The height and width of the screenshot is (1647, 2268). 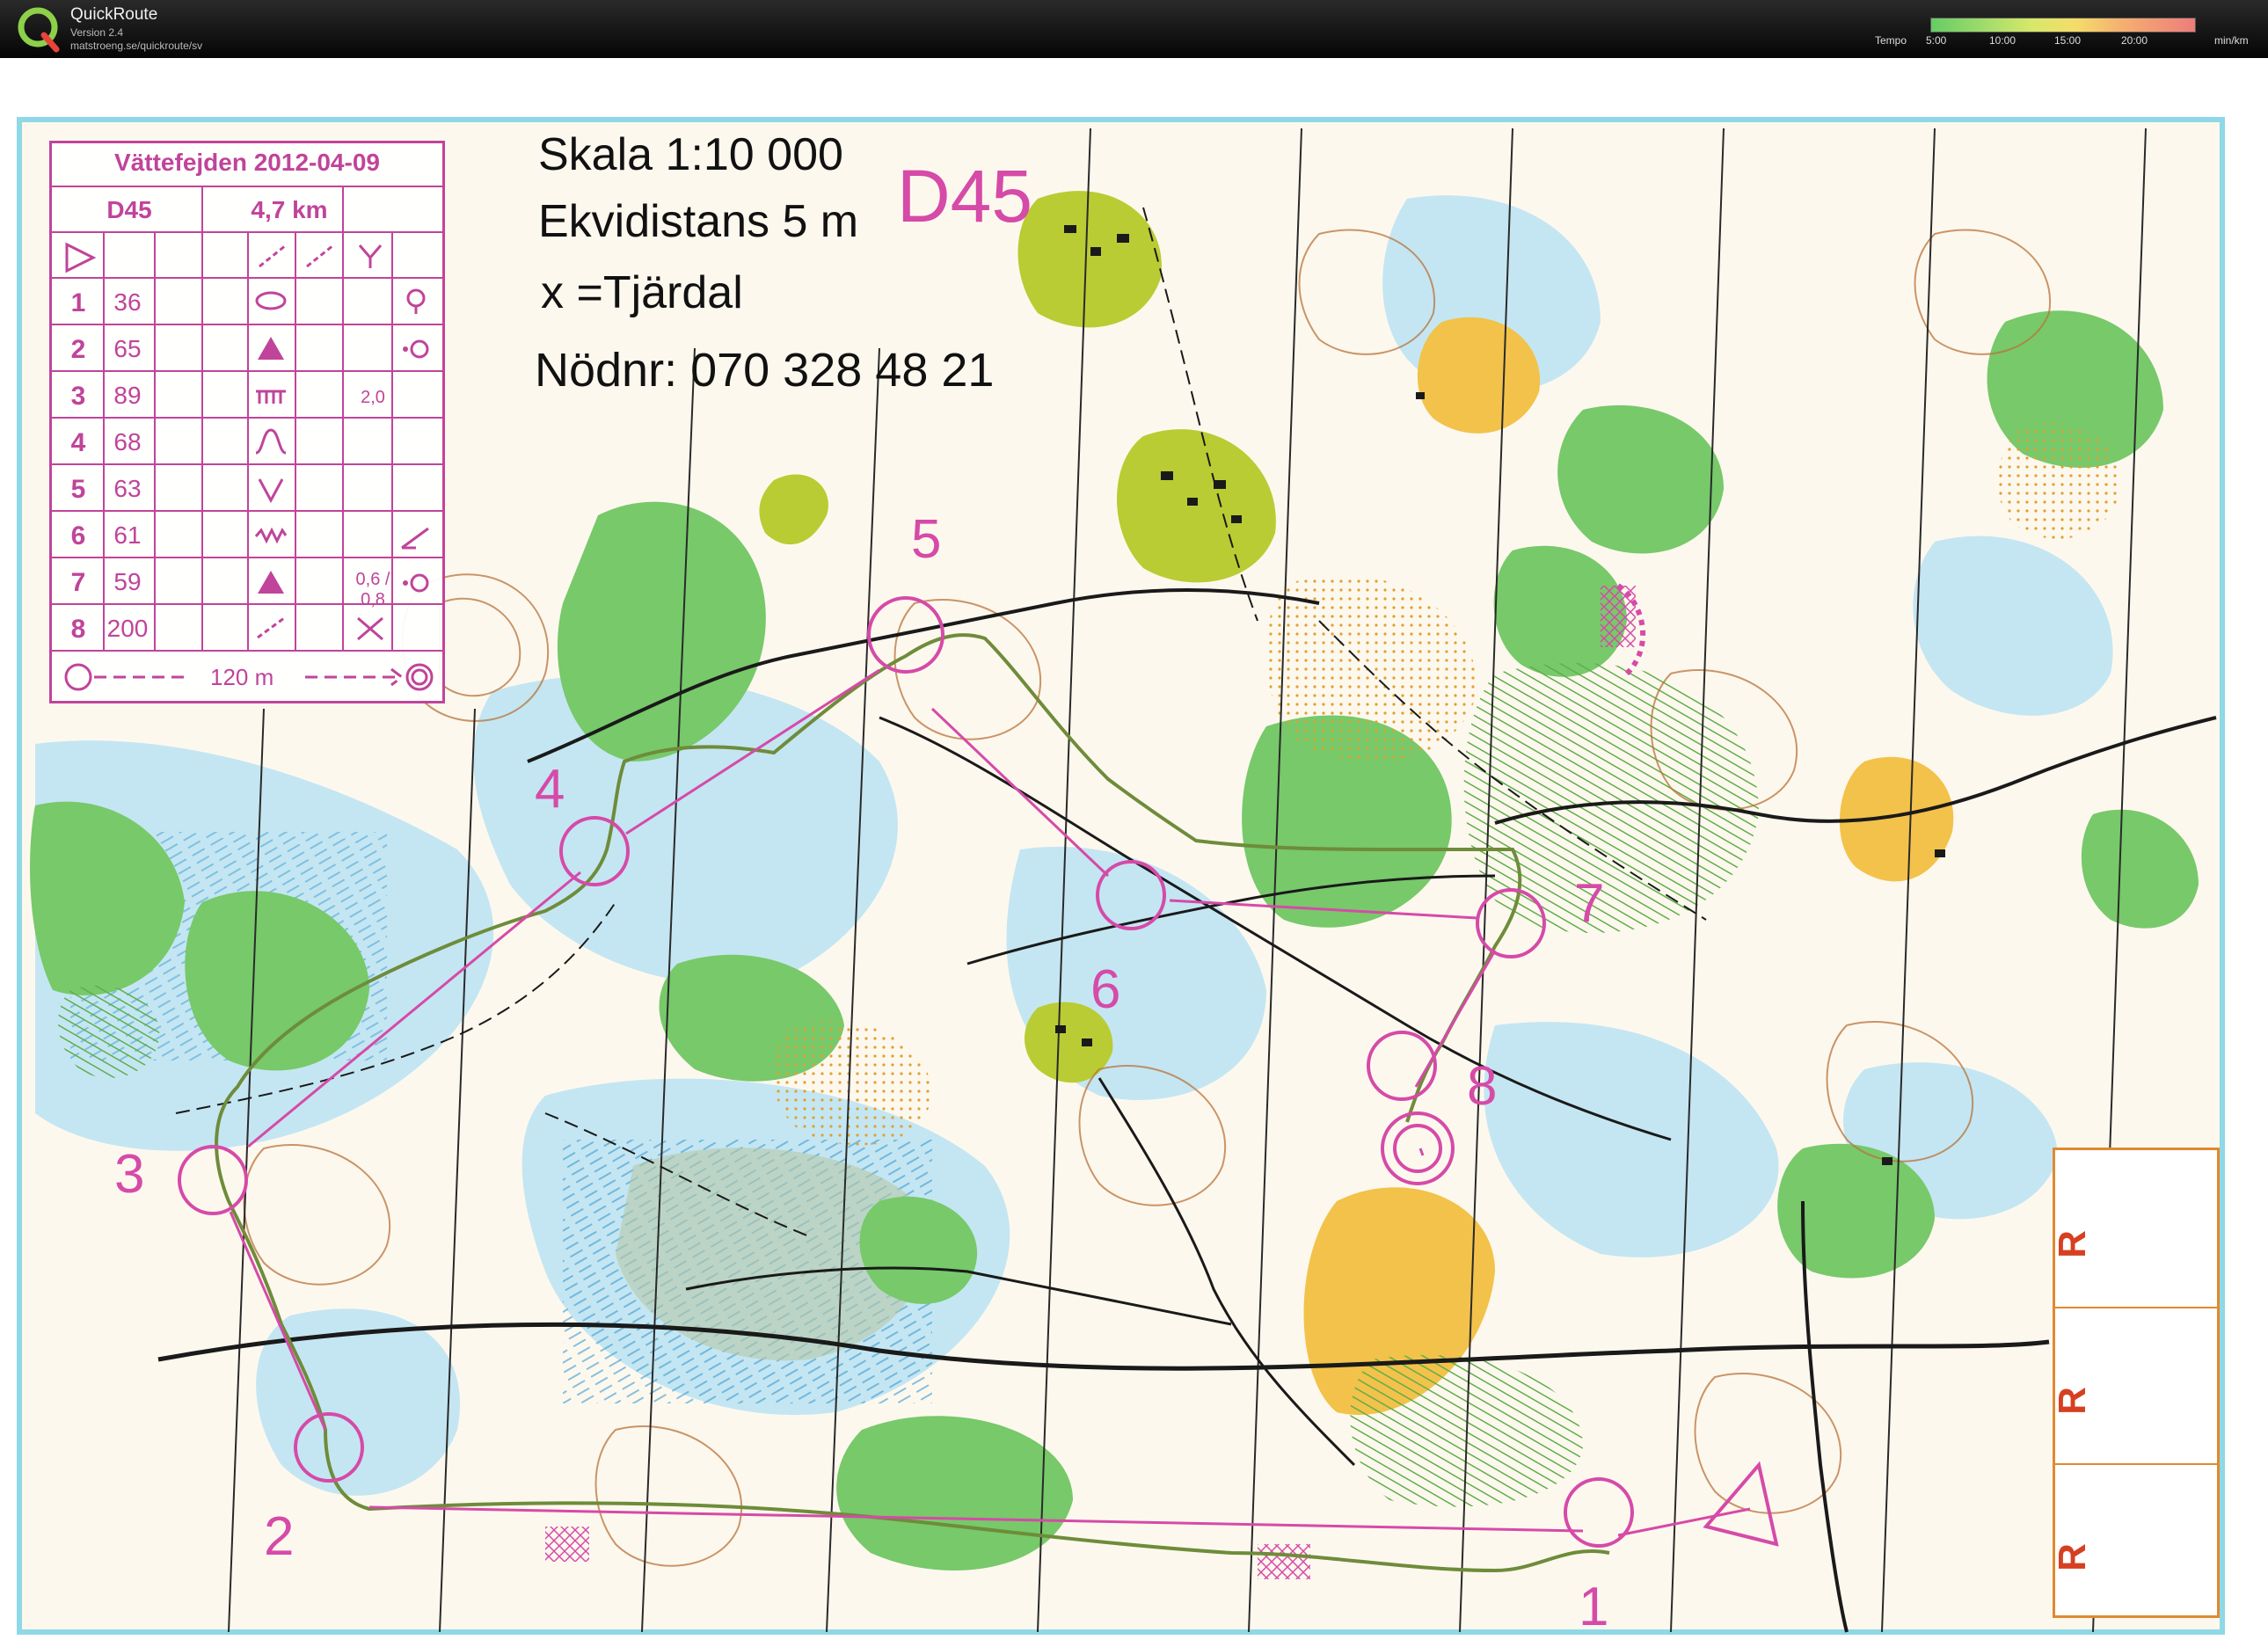 What do you see at coordinates (242, 677) in the screenshot?
I see `finish-distance: 120 m` at bounding box center [242, 677].